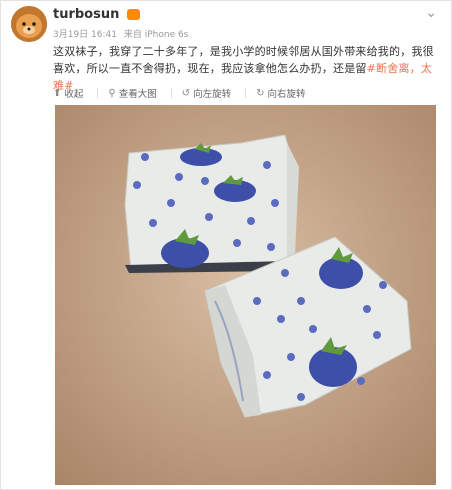 The height and width of the screenshot is (490, 452). Describe the element at coordinates (186, 93) in the screenshot. I see `rotate-left-icon: ↺` at that location.